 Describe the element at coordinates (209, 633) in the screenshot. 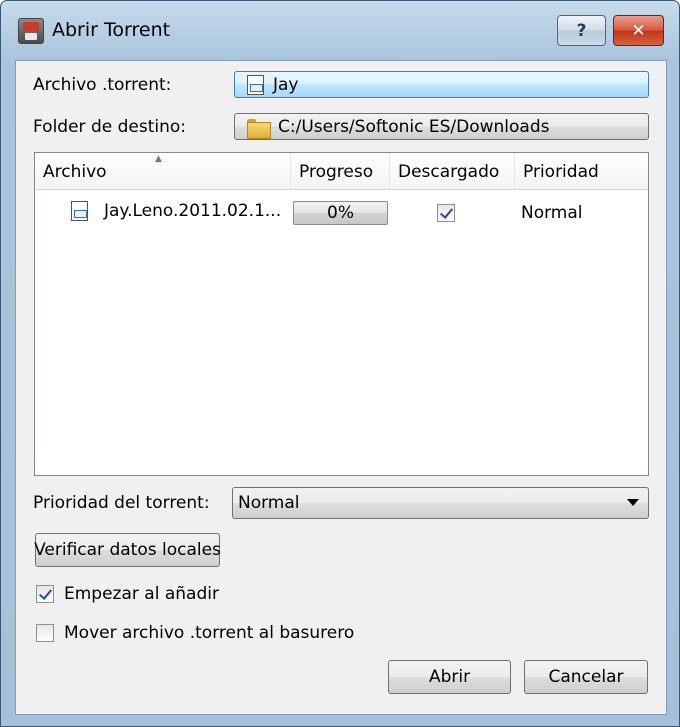

I see `move-torrent-label: Mover archivo .torrent al basurero` at that location.